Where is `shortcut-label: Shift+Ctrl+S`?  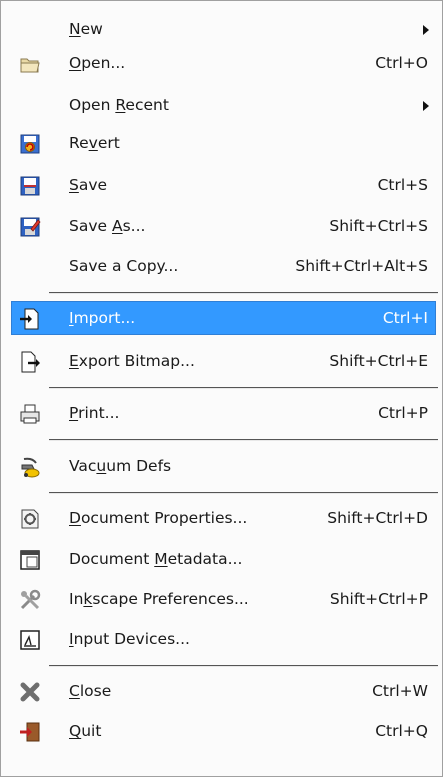
shortcut-label: Shift+Ctrl+S is located at coordinates (378, 226).